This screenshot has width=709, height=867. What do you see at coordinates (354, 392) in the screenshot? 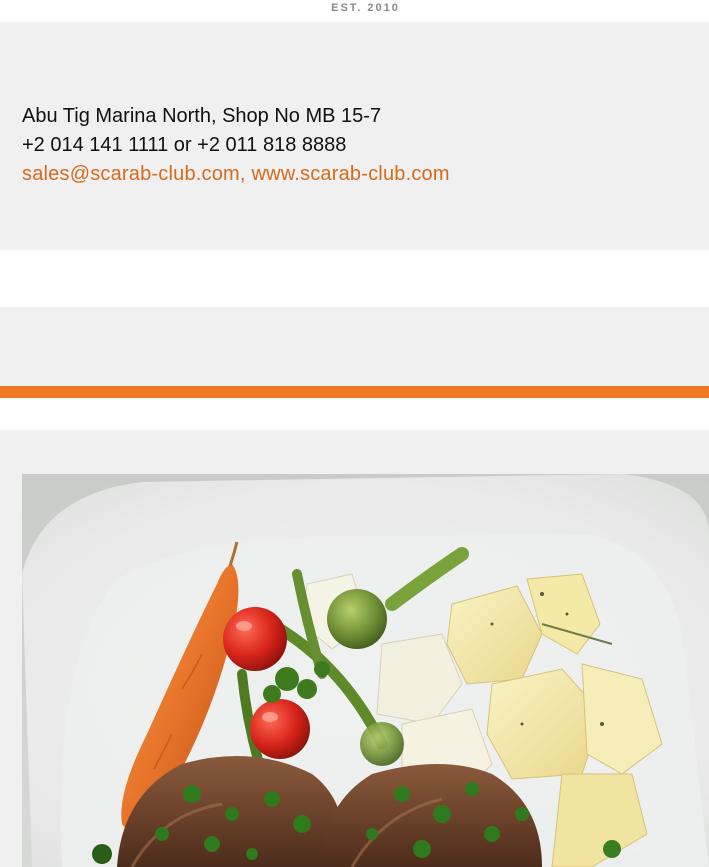
I see `orange-divider` at bounding box center [354, 392].